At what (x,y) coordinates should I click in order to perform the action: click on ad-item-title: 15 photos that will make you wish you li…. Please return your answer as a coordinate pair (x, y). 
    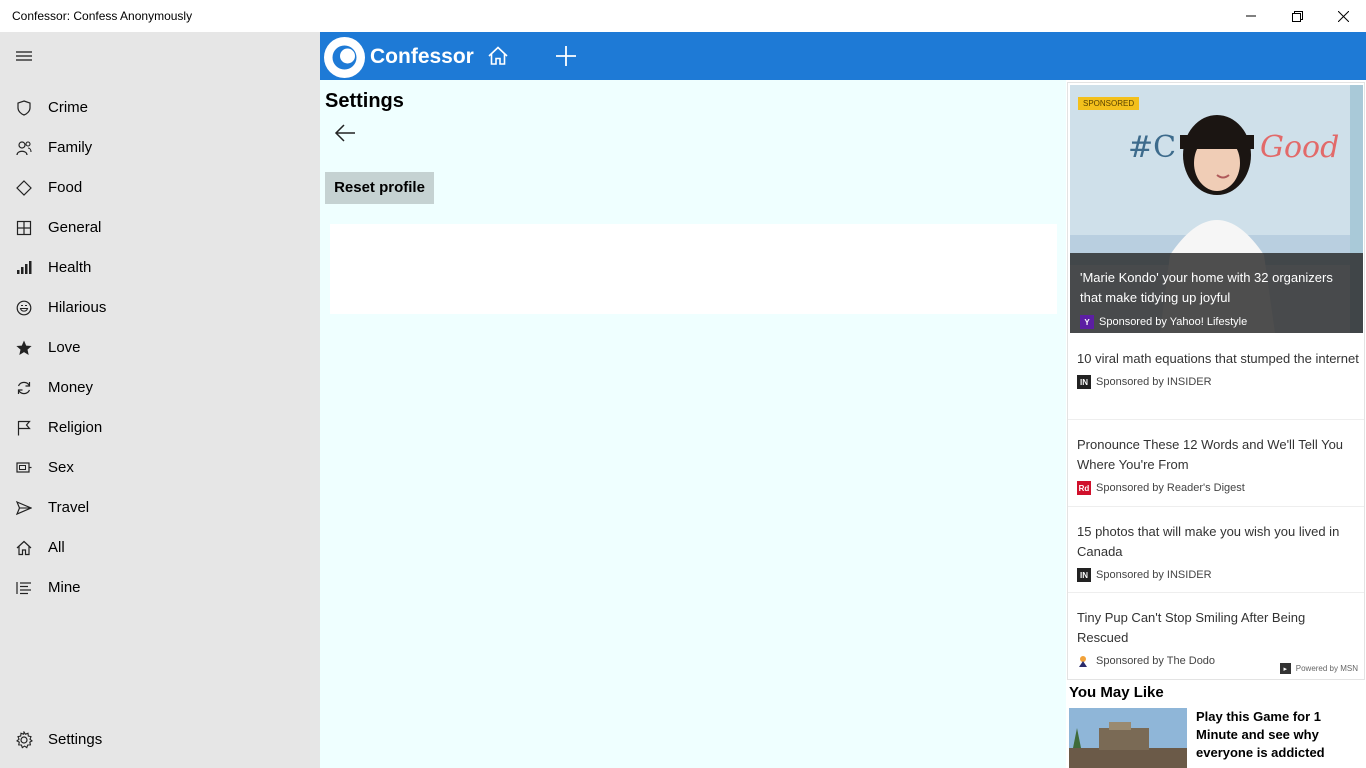
    Looking at the image, I should click on (1218, 542).